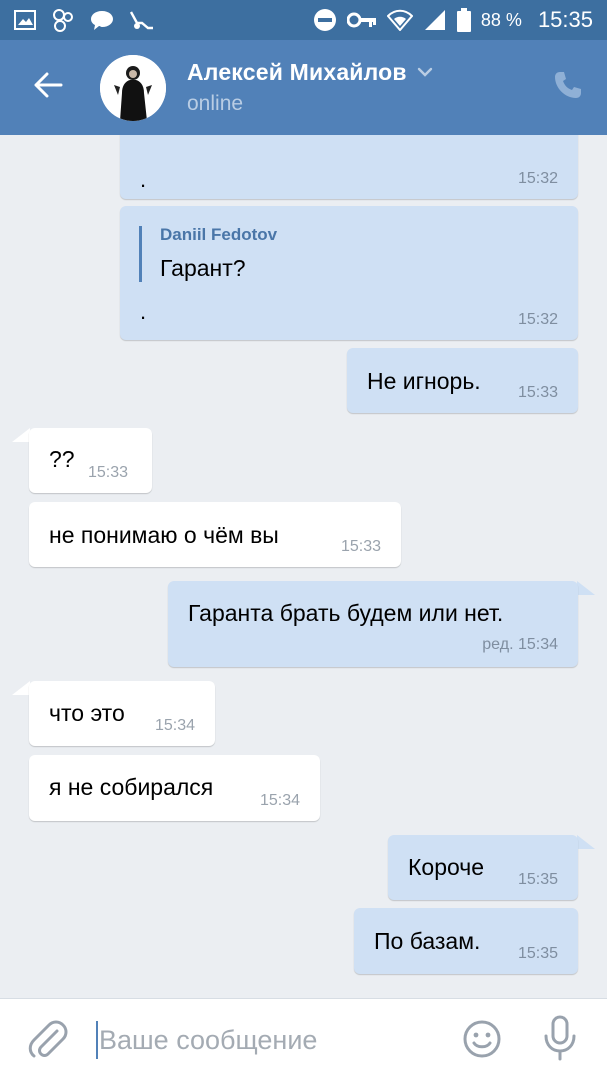 This screenshot has width=607, height=1080. I want to click on chat-title-block: Алексей Михайлов online, so click(310, 87).